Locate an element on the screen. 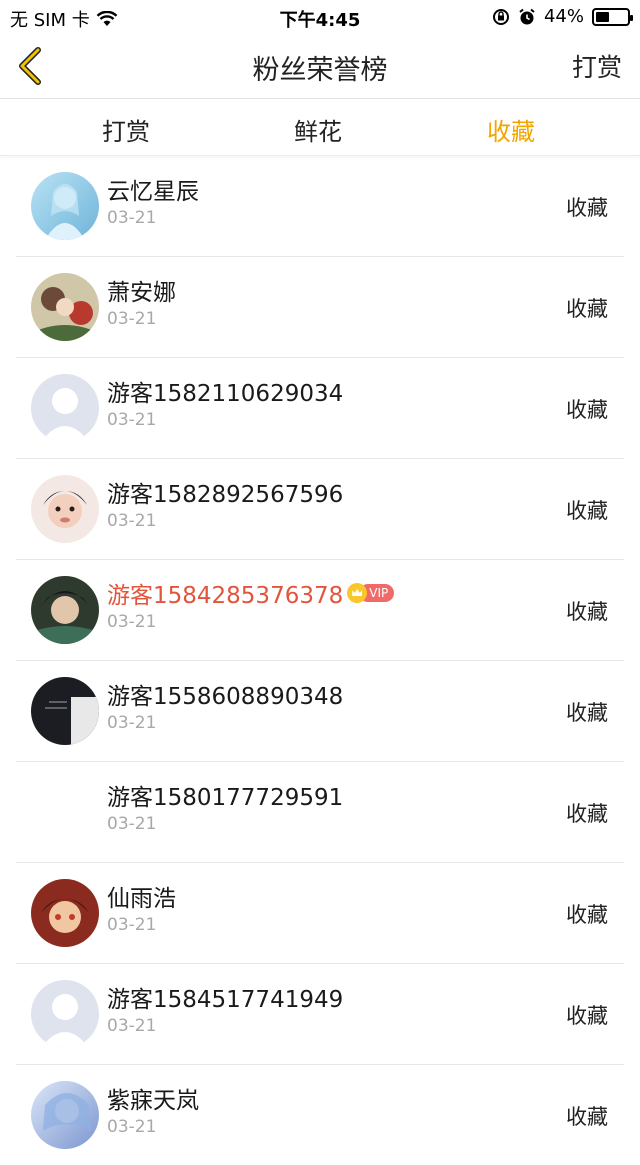  tab-favorites: 收藏 is located at coordinates (511, 129).